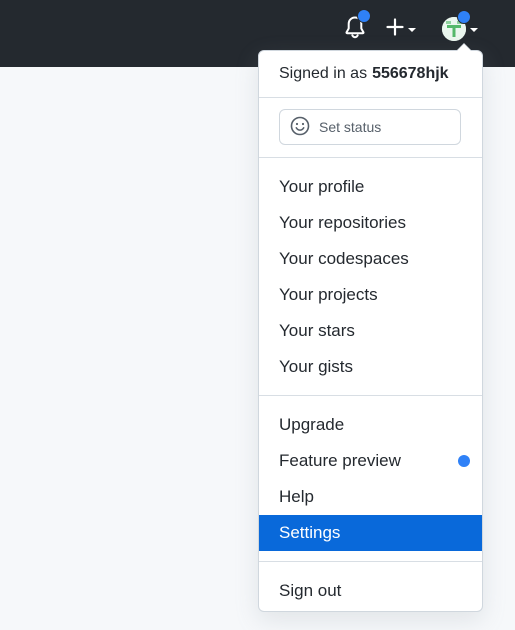 This screenshot has height=630, width=515. What do you see at coordinates (340, 460) in the screenshot?
I see `feature-preview-label: Feature preview` at bounding box center [340, 460].